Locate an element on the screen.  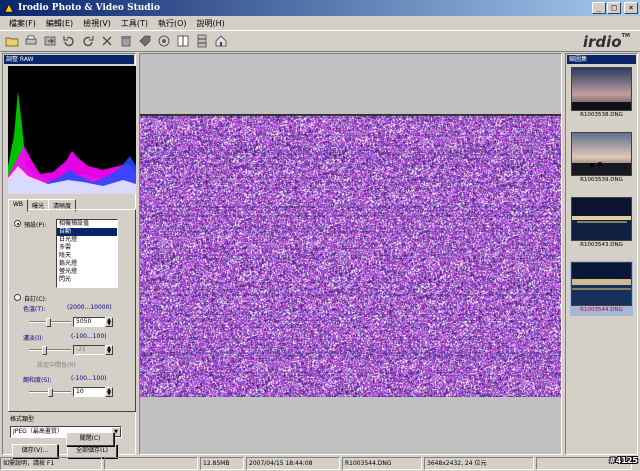
split-view-icon is located at coordinates (183, 41).